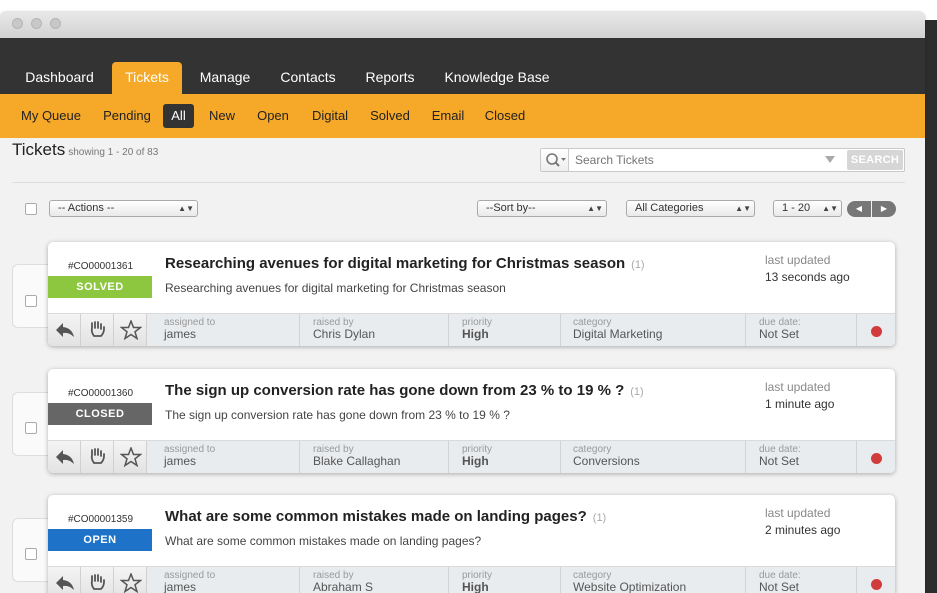 This screenshot has height=593, width=937. What do you see at coordinates (690, 208) in the screenshot?
I see `category-select: All Categories ▲▼` at bounding box center [690, 208].